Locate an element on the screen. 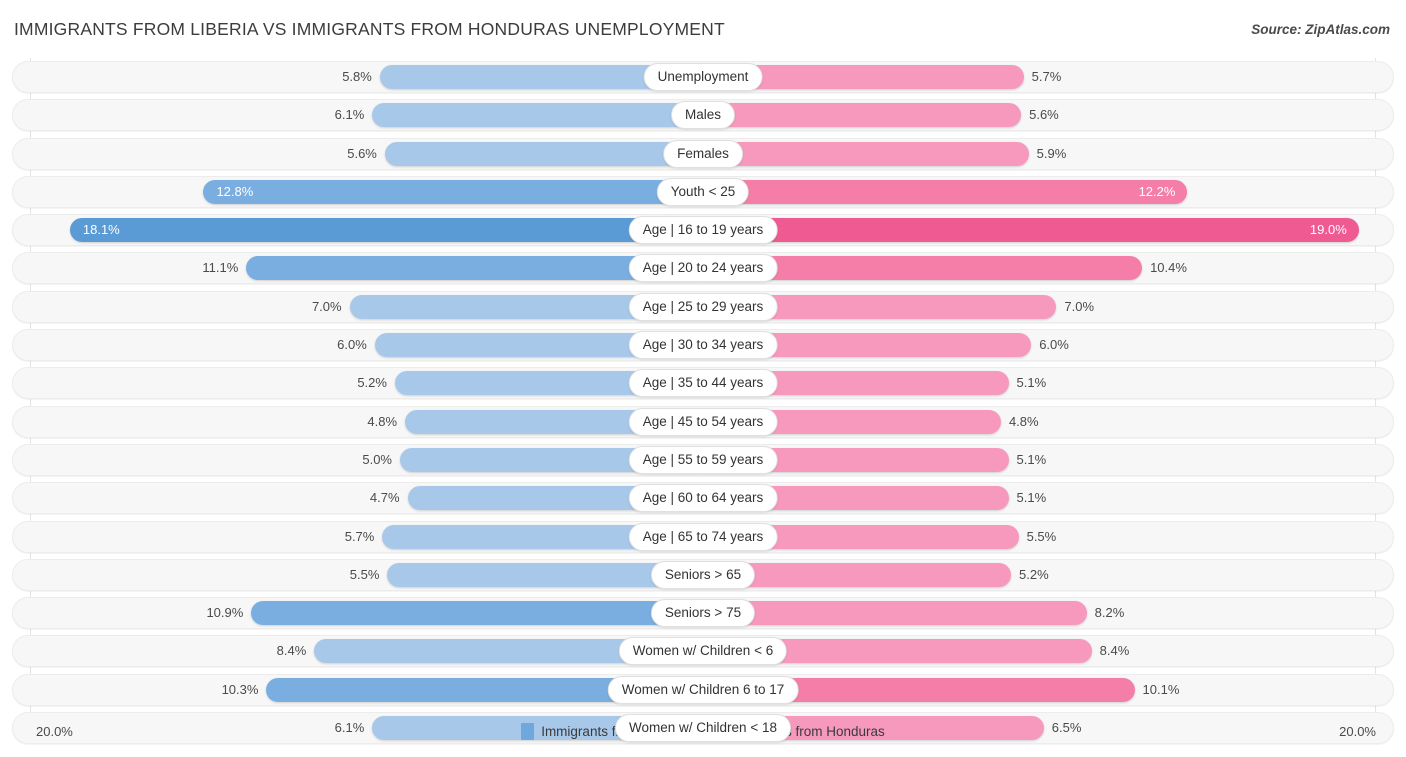 This screenshot has width=1406, height=757. bar-value-left: 18.1% is located at coordinates (101, 230).